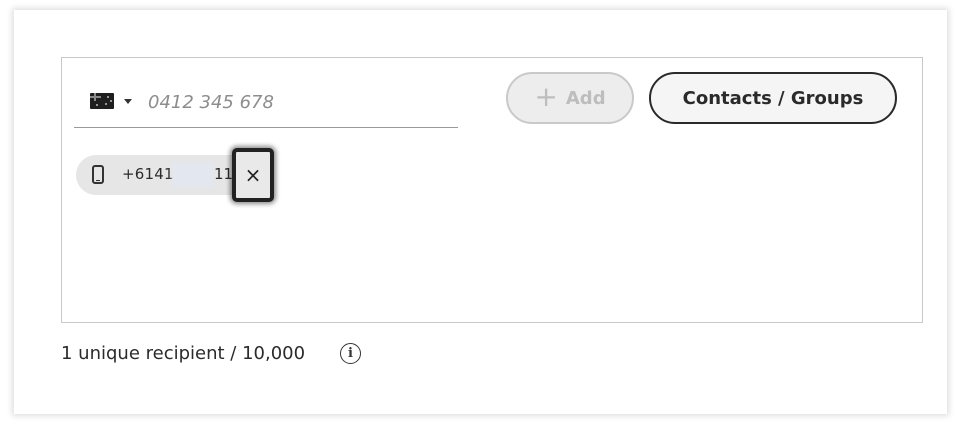  Describe the element at coordinates (98, 174) in the screenshot. I see `mobile-phone-icon` at that location.